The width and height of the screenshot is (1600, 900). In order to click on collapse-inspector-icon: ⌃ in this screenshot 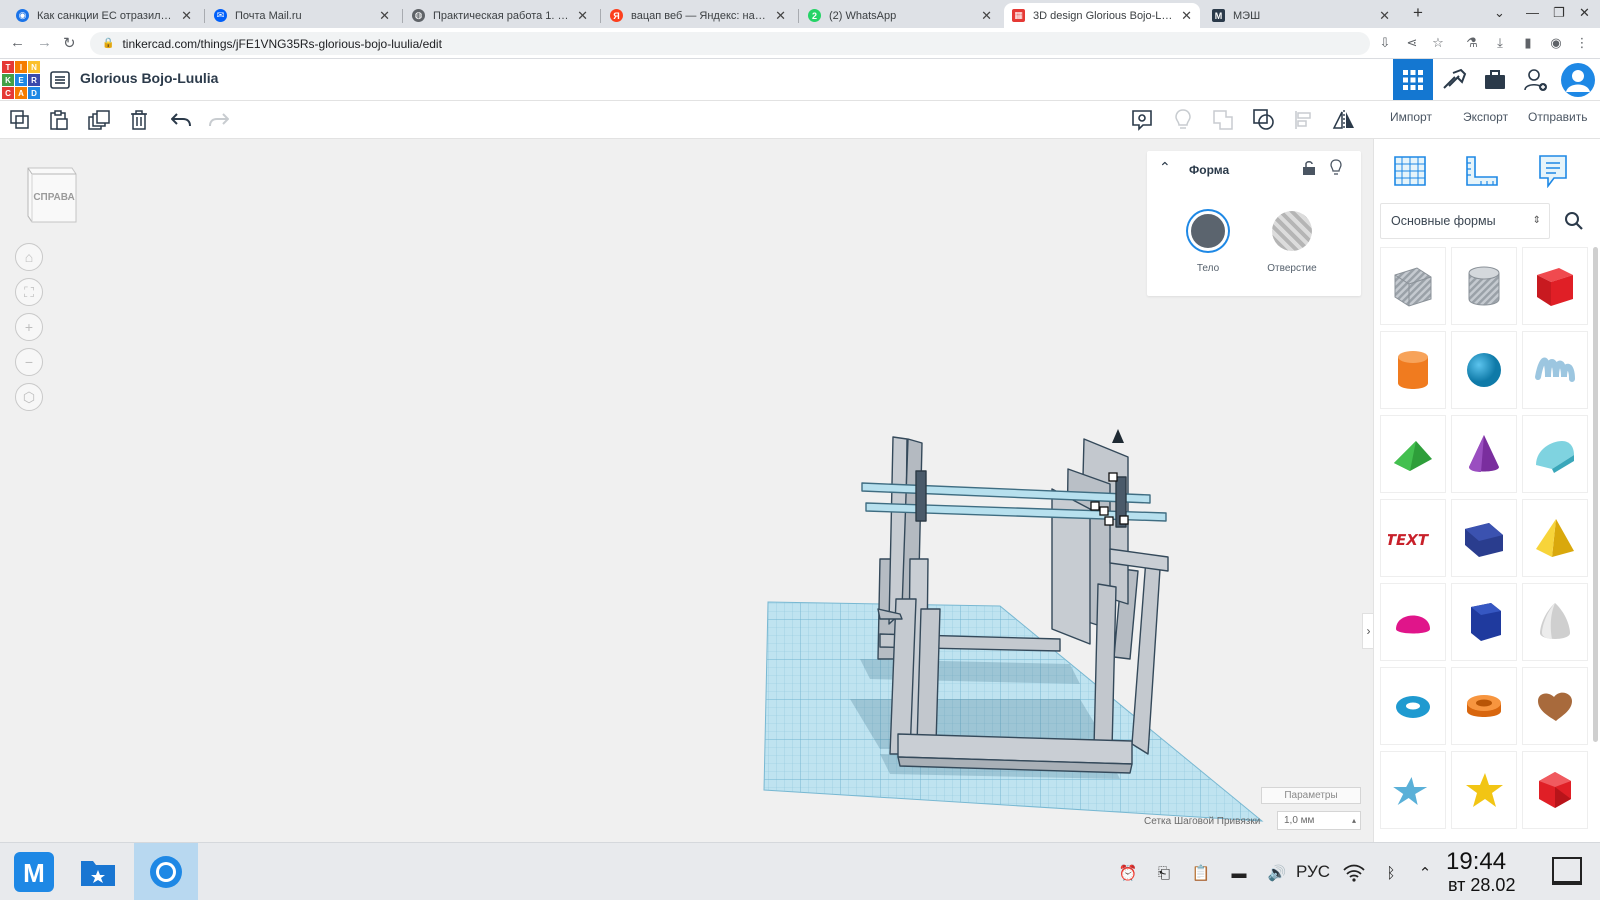, I will do `click(1165, 167)`.